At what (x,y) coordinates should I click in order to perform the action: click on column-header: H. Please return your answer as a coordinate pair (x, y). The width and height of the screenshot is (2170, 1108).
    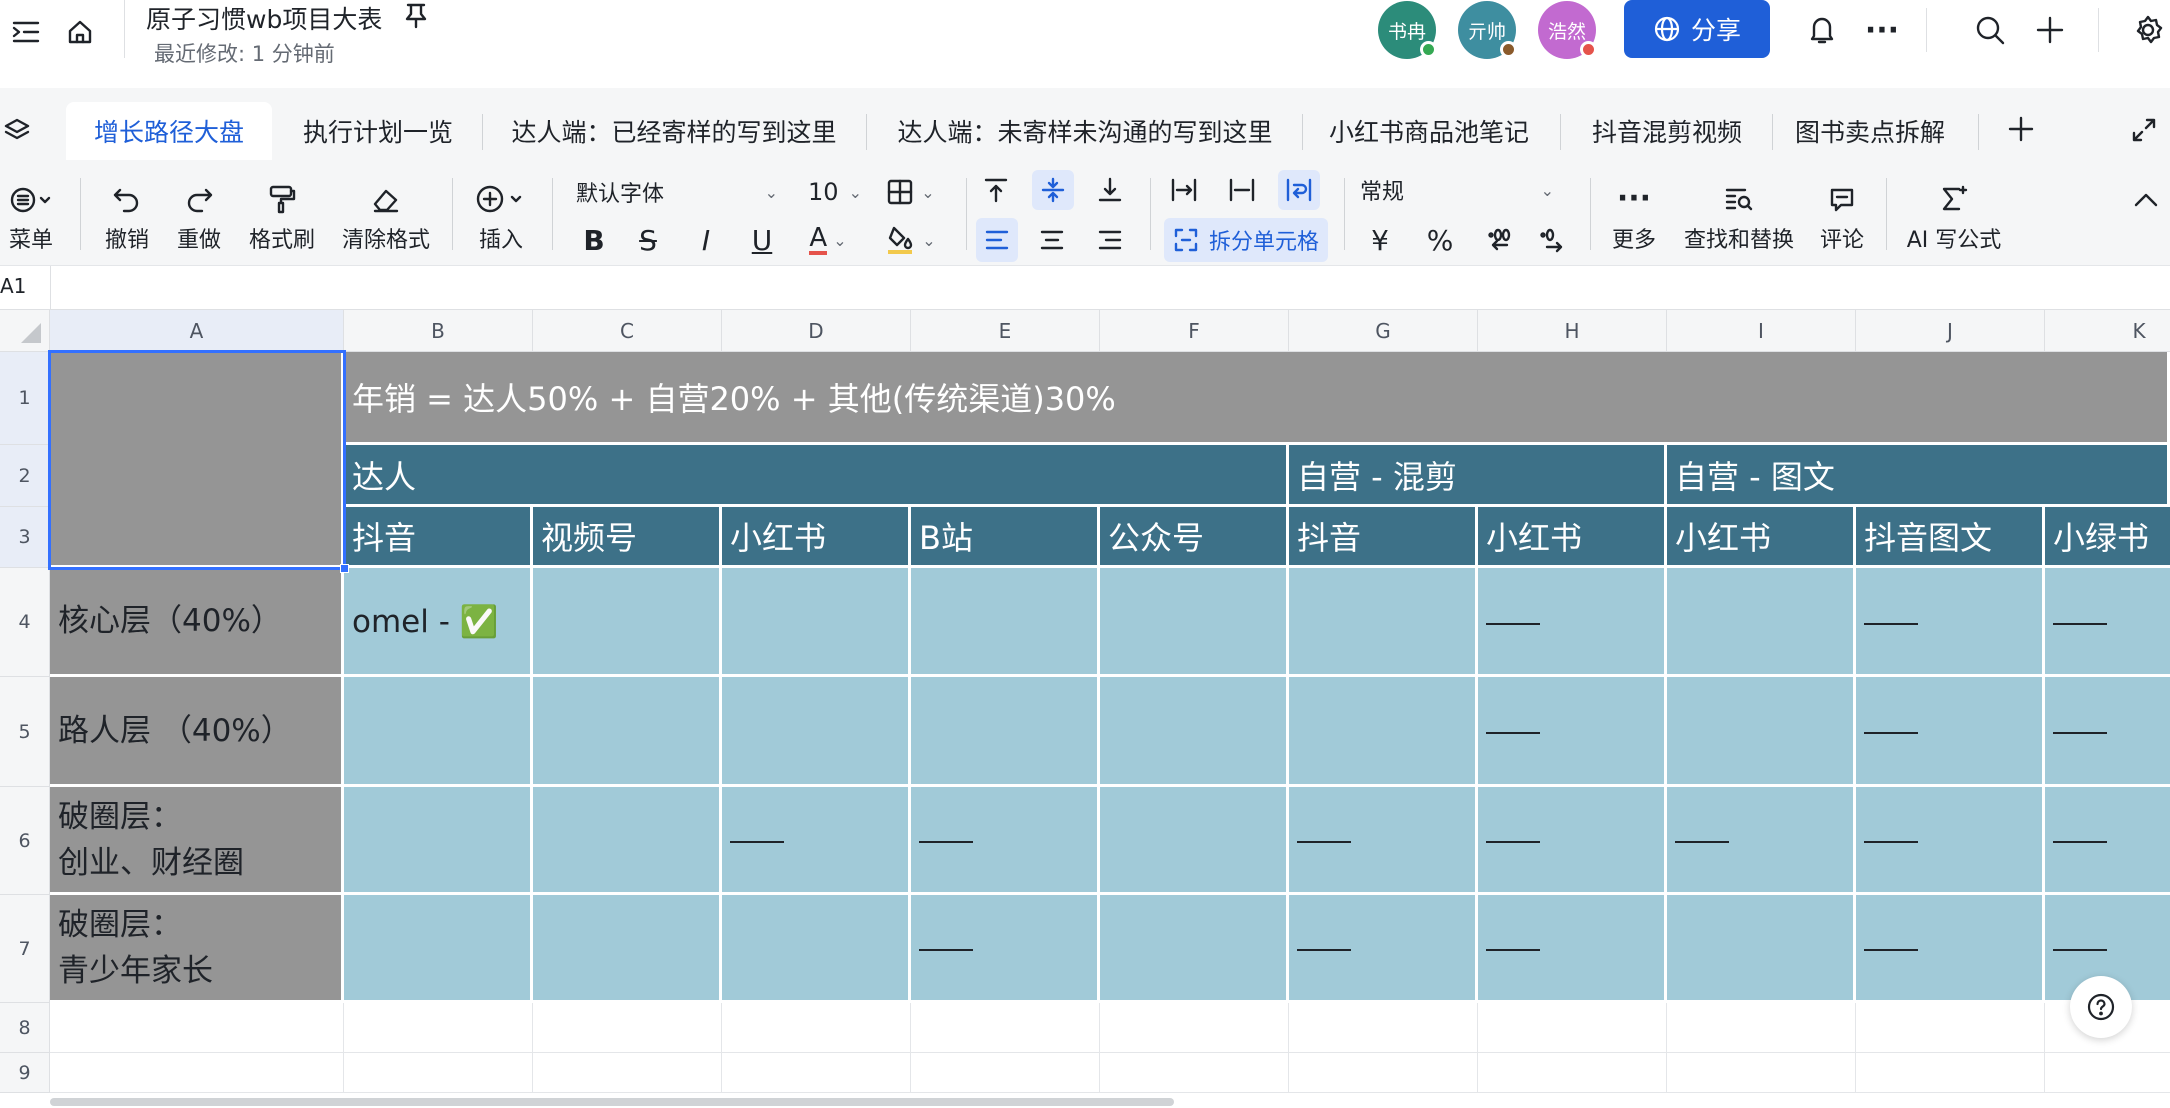
    Looking at the image, I should click on (1572, 331).